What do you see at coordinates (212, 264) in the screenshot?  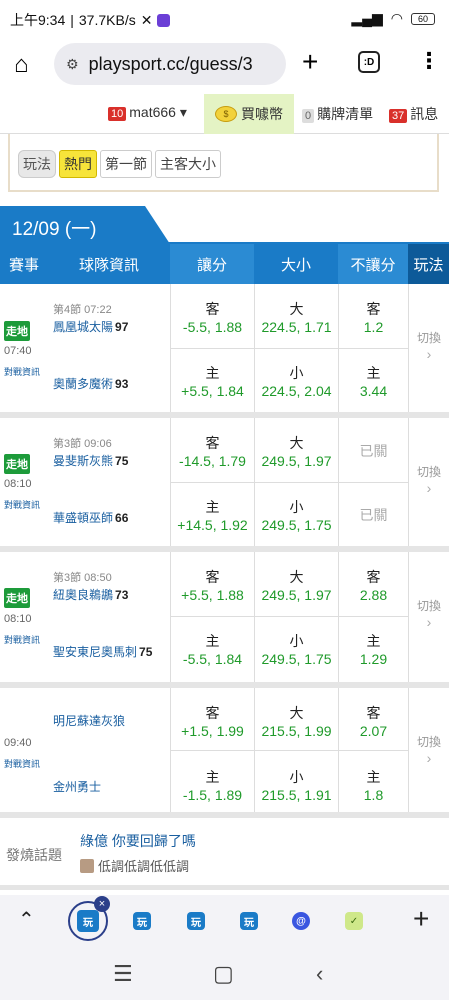 I see `header-spread: 讓分` at bounding box center [212, 264].